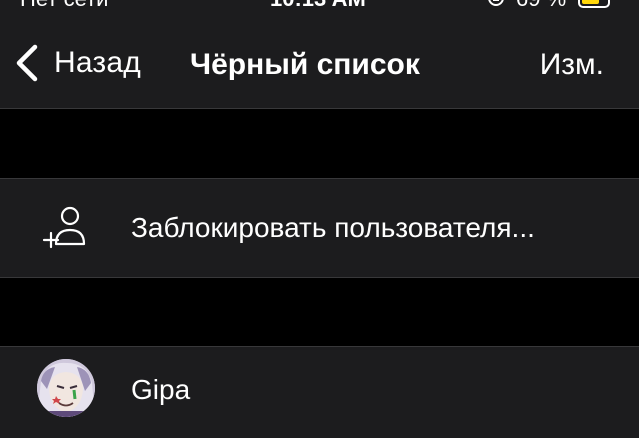  I want to click on chevron-left-icon, so click(27, 63).